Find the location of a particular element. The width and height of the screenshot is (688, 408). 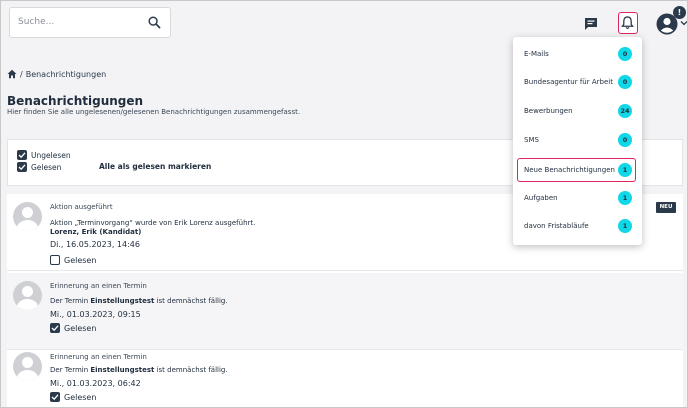

notification-title: Aktion ausgeführt is located at coordinates (81, 207).